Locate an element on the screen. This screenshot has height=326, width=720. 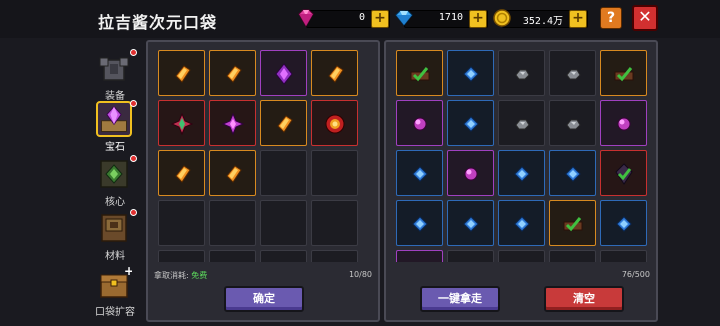
confirm-button: 确定 is located at coordinates (264, 299).